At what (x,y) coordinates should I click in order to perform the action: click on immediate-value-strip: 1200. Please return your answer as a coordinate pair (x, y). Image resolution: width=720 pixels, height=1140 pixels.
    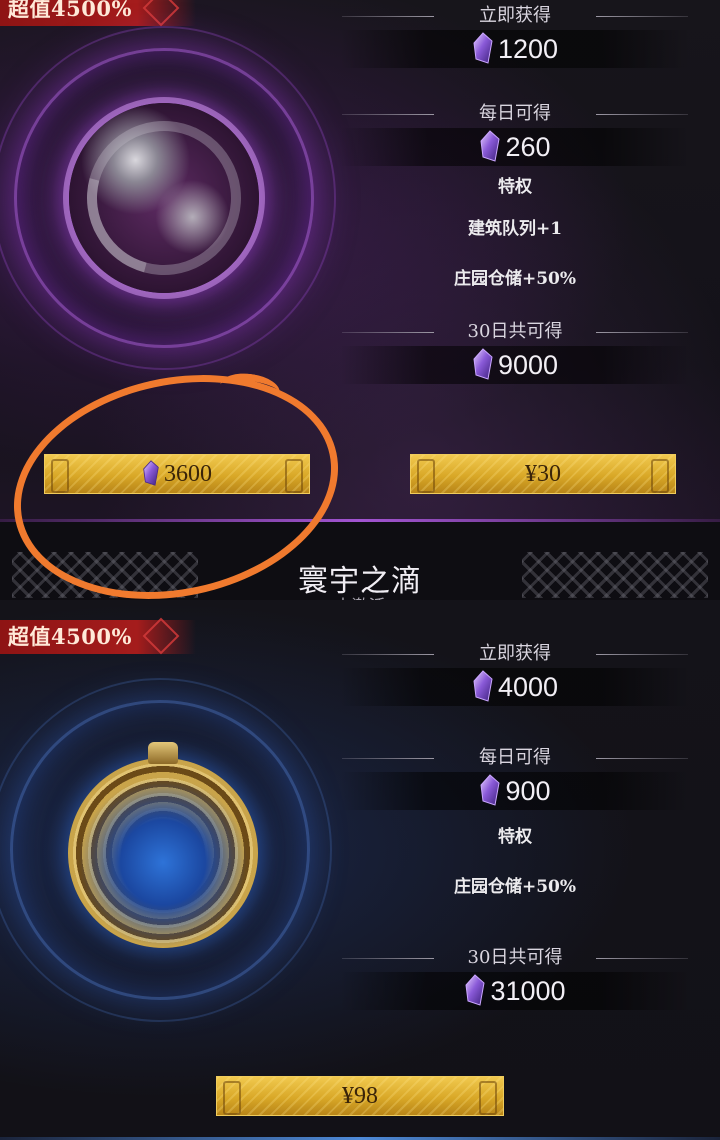
    Looking at the image, I should click on (515, 49).